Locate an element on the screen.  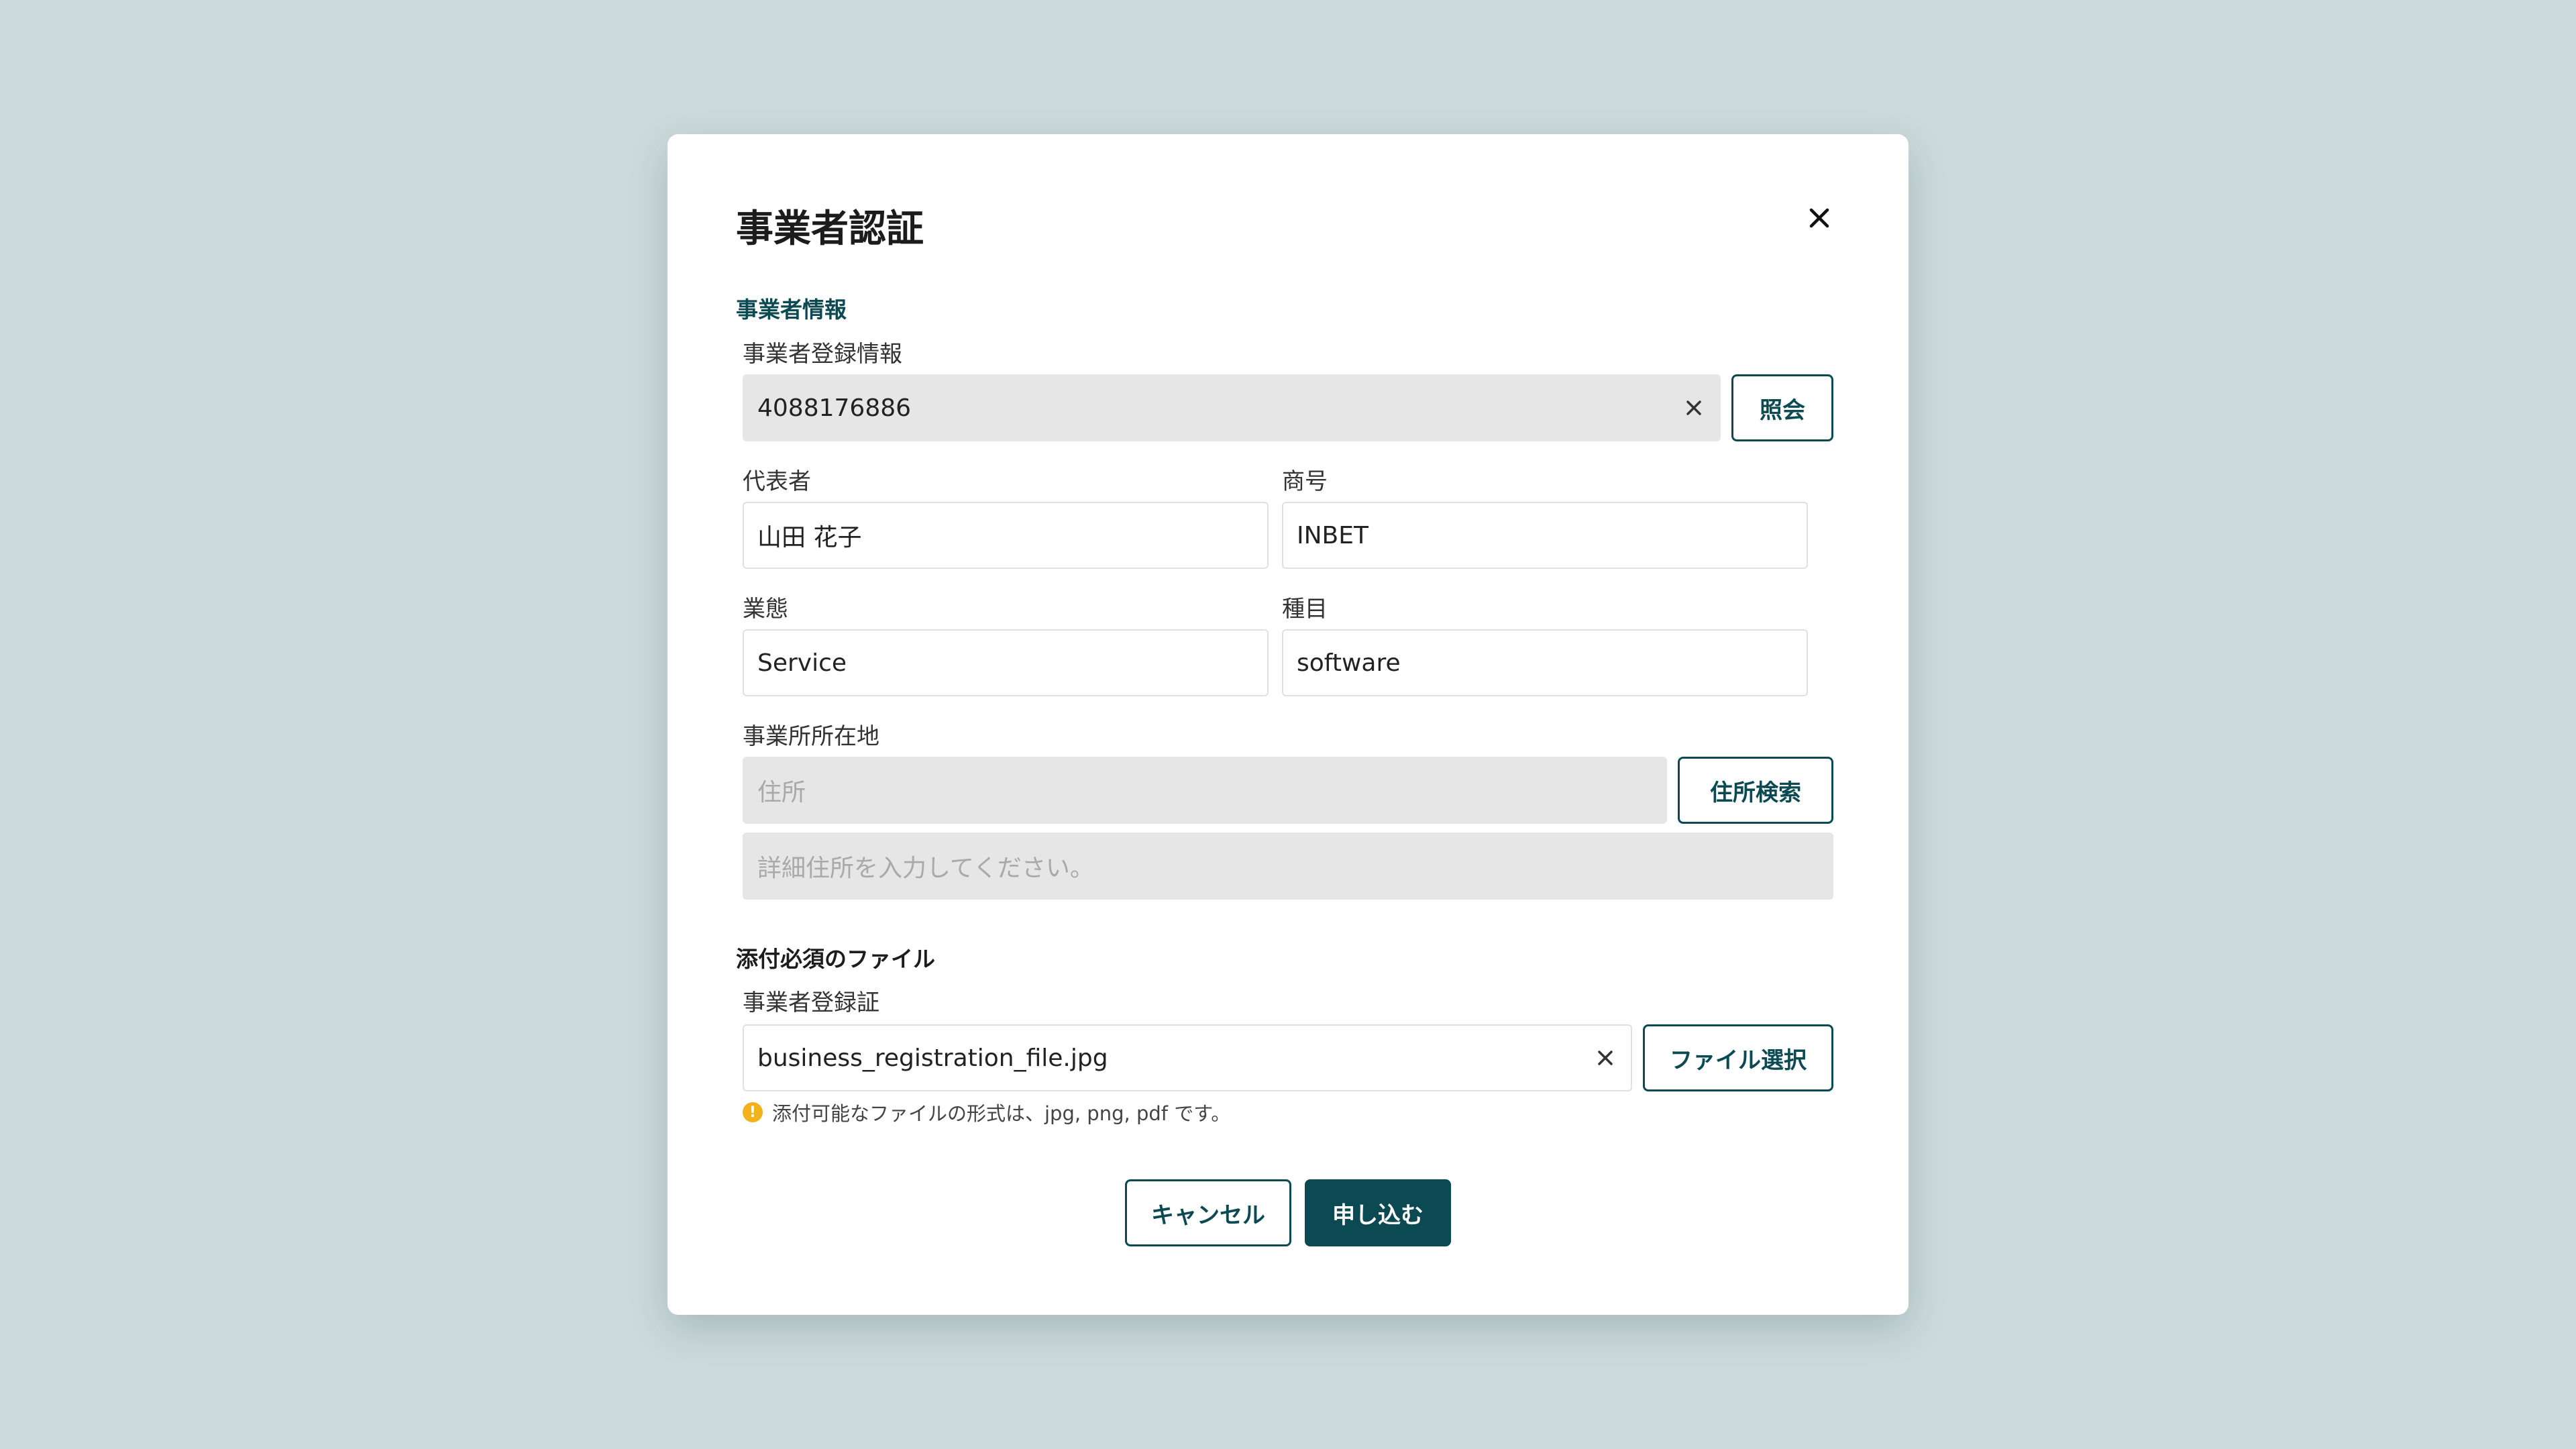
clear-file-button is located at coordinates (1605, 1058).